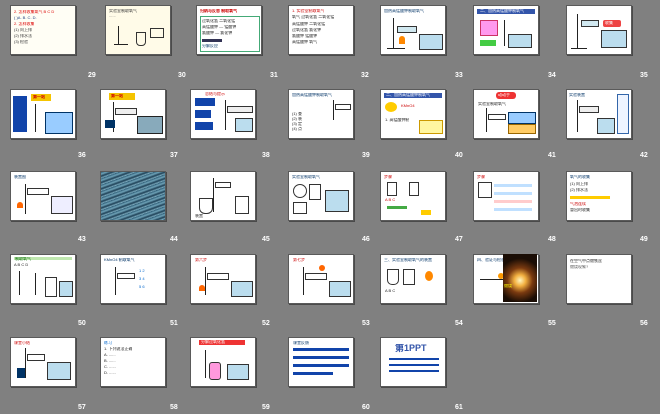 Image resolution: width=660 pixels, height=414 pixels. Describe the element at coordinates (174, 155) in the screenshot. I see `slide-number: 37` at that location.